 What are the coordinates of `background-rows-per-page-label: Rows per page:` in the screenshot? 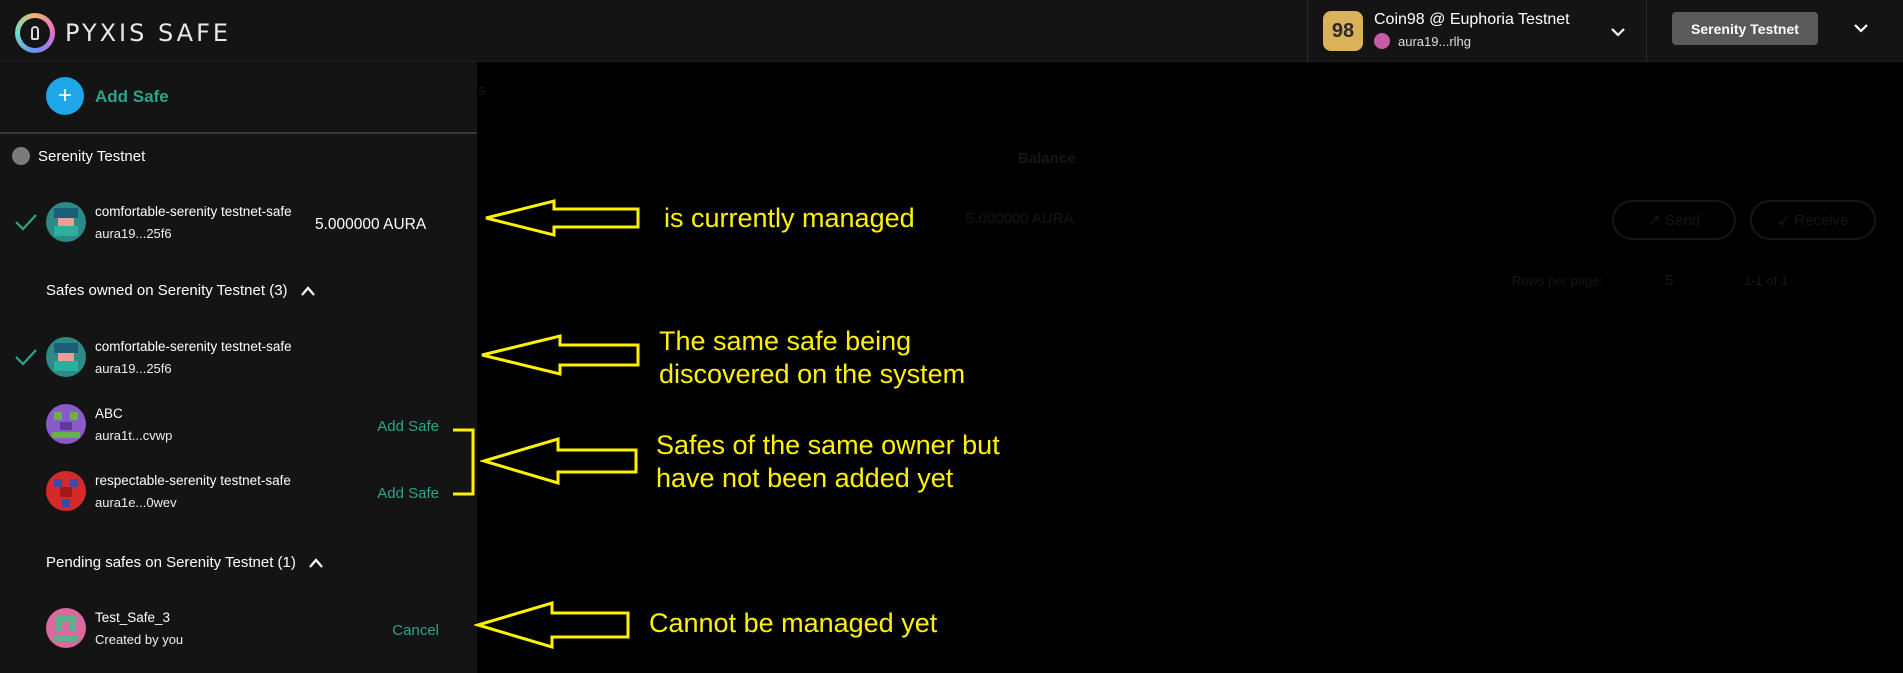 It's located at (1558, 280).